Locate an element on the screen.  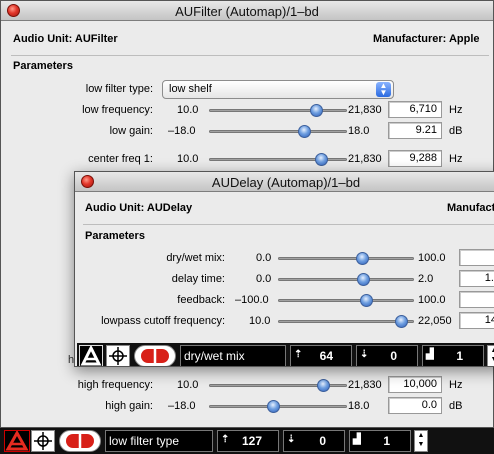
max-value-field: ⇡ 127 is located at coordinates (248, 441).